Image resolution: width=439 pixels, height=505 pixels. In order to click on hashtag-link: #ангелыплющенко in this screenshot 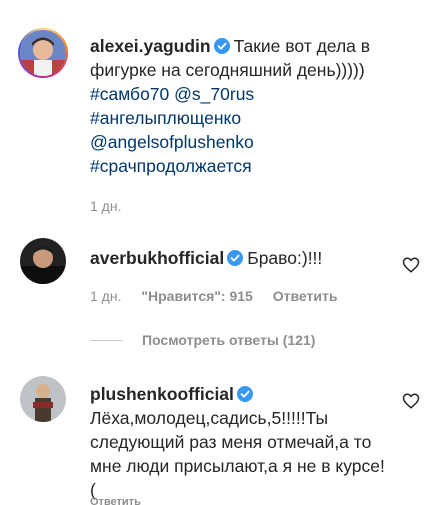, I will do `click(165, 118)`.